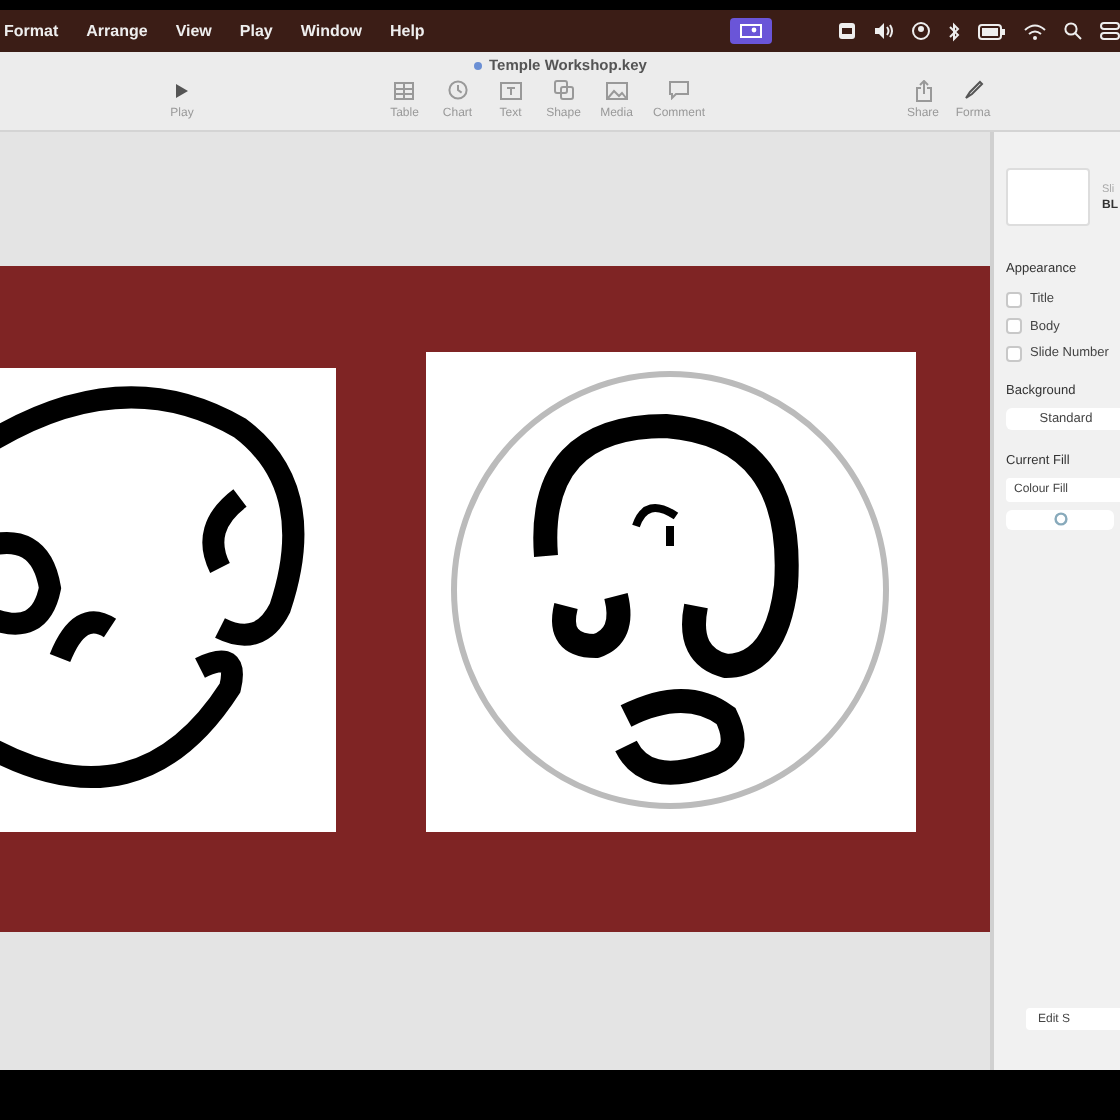 The image size is (1120, 1120). I want to click on edited-indicator-icon, so click(477, 65).